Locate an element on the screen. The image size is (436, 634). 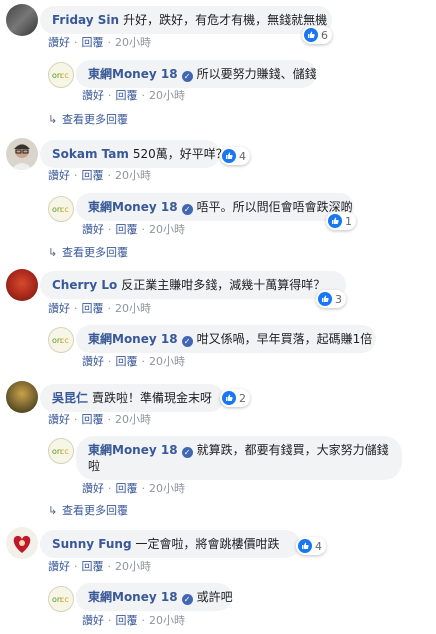
reply-bubble: 東網Money 18 ✓ 就算跌，都要有錢買，大家努力儲錢啦 is located at coordinates (239, 458).